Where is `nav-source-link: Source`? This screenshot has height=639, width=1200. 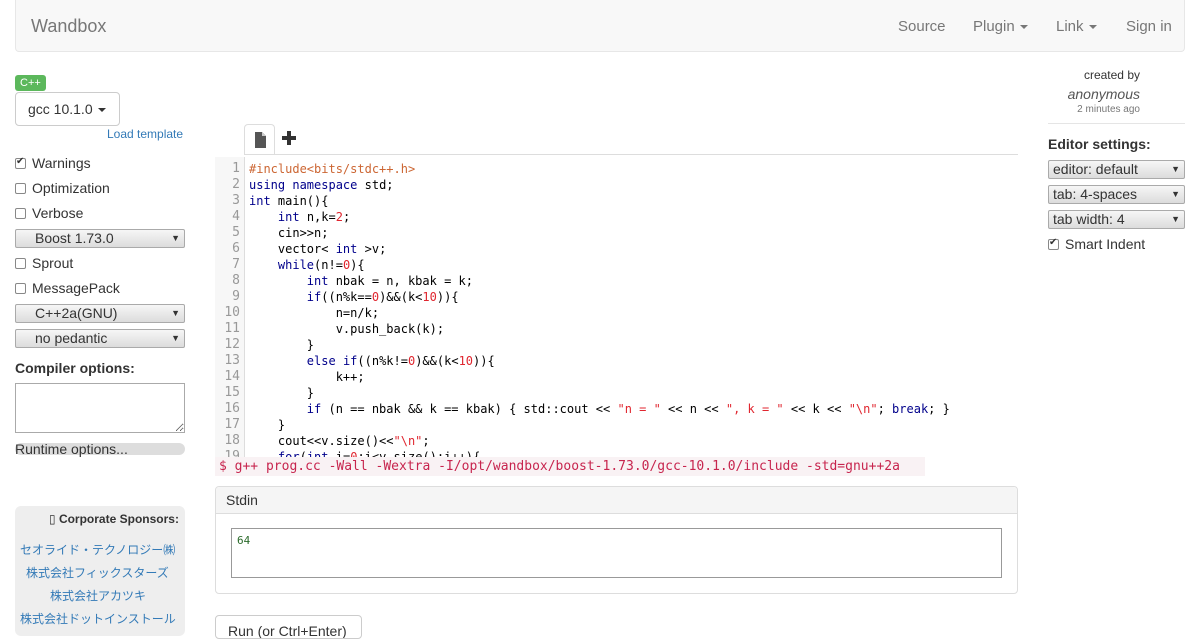
nav-source-link: Source is located at coordinates (922, 26).